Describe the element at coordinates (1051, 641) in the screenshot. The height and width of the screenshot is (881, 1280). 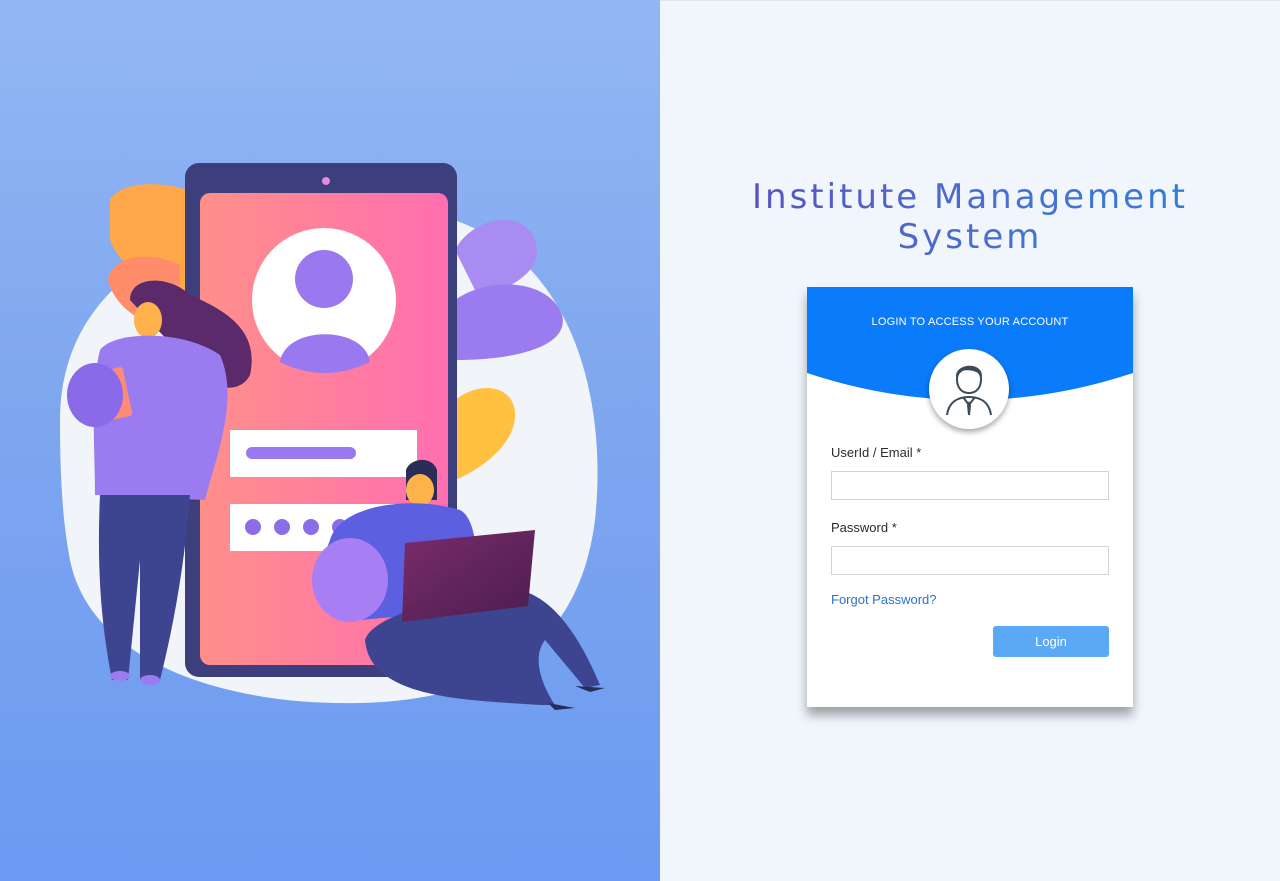
I see `login-button: Login` at that location.